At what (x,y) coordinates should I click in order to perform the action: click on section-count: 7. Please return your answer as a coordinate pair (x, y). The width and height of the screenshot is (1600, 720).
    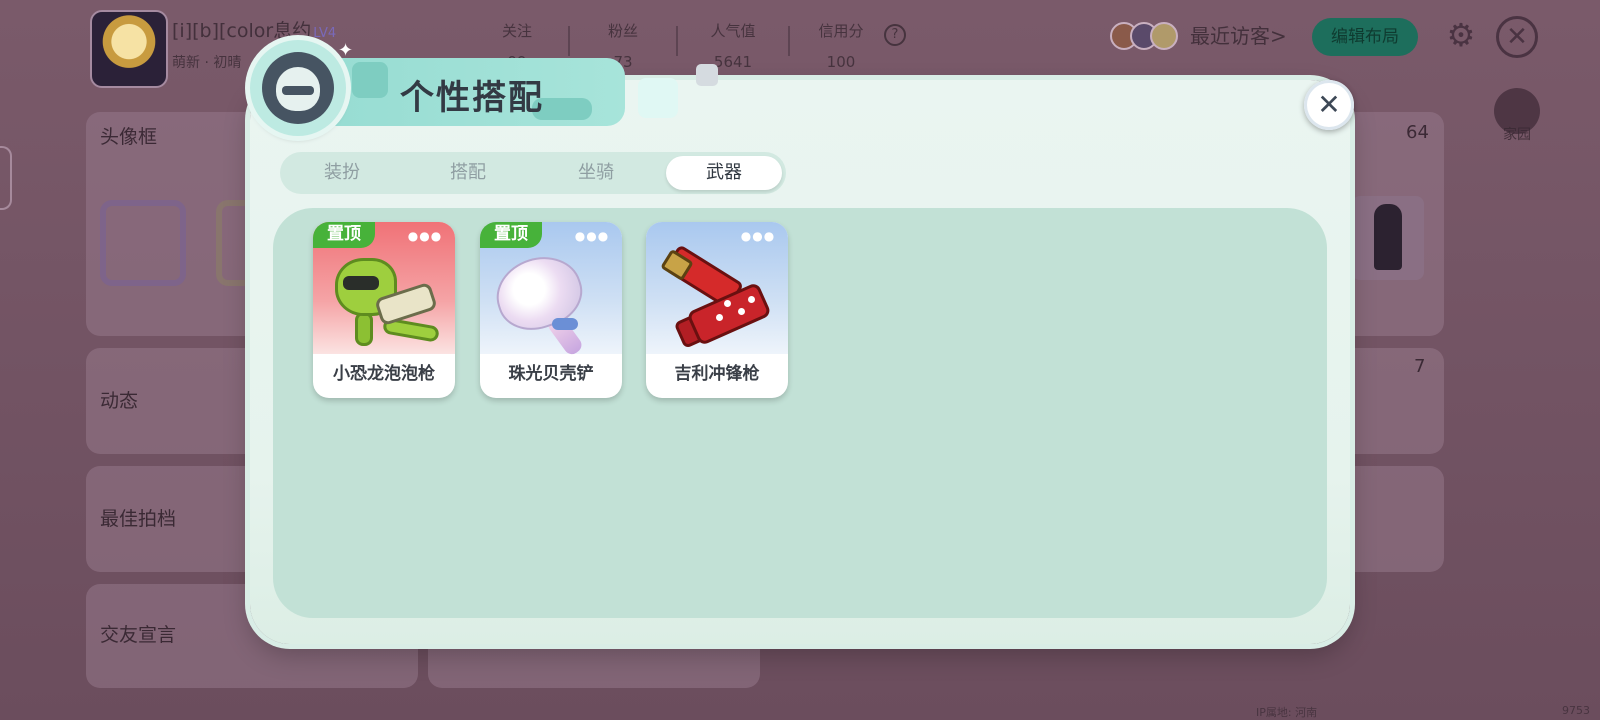
    Looking at the image, I should click on (1420, 366).